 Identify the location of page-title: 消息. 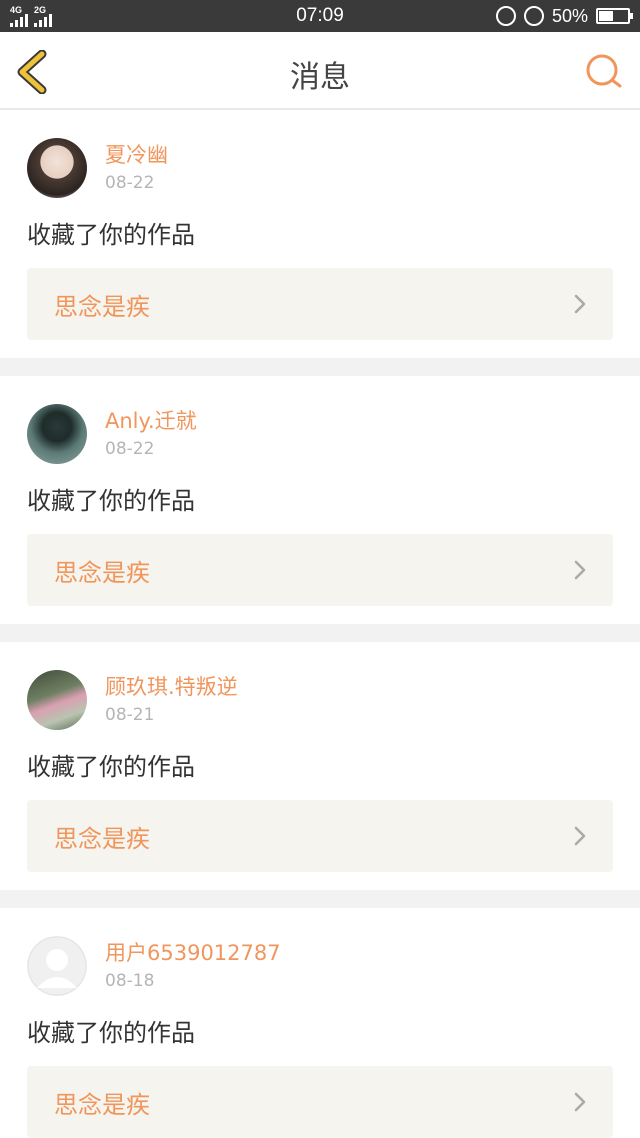
(320, 77).